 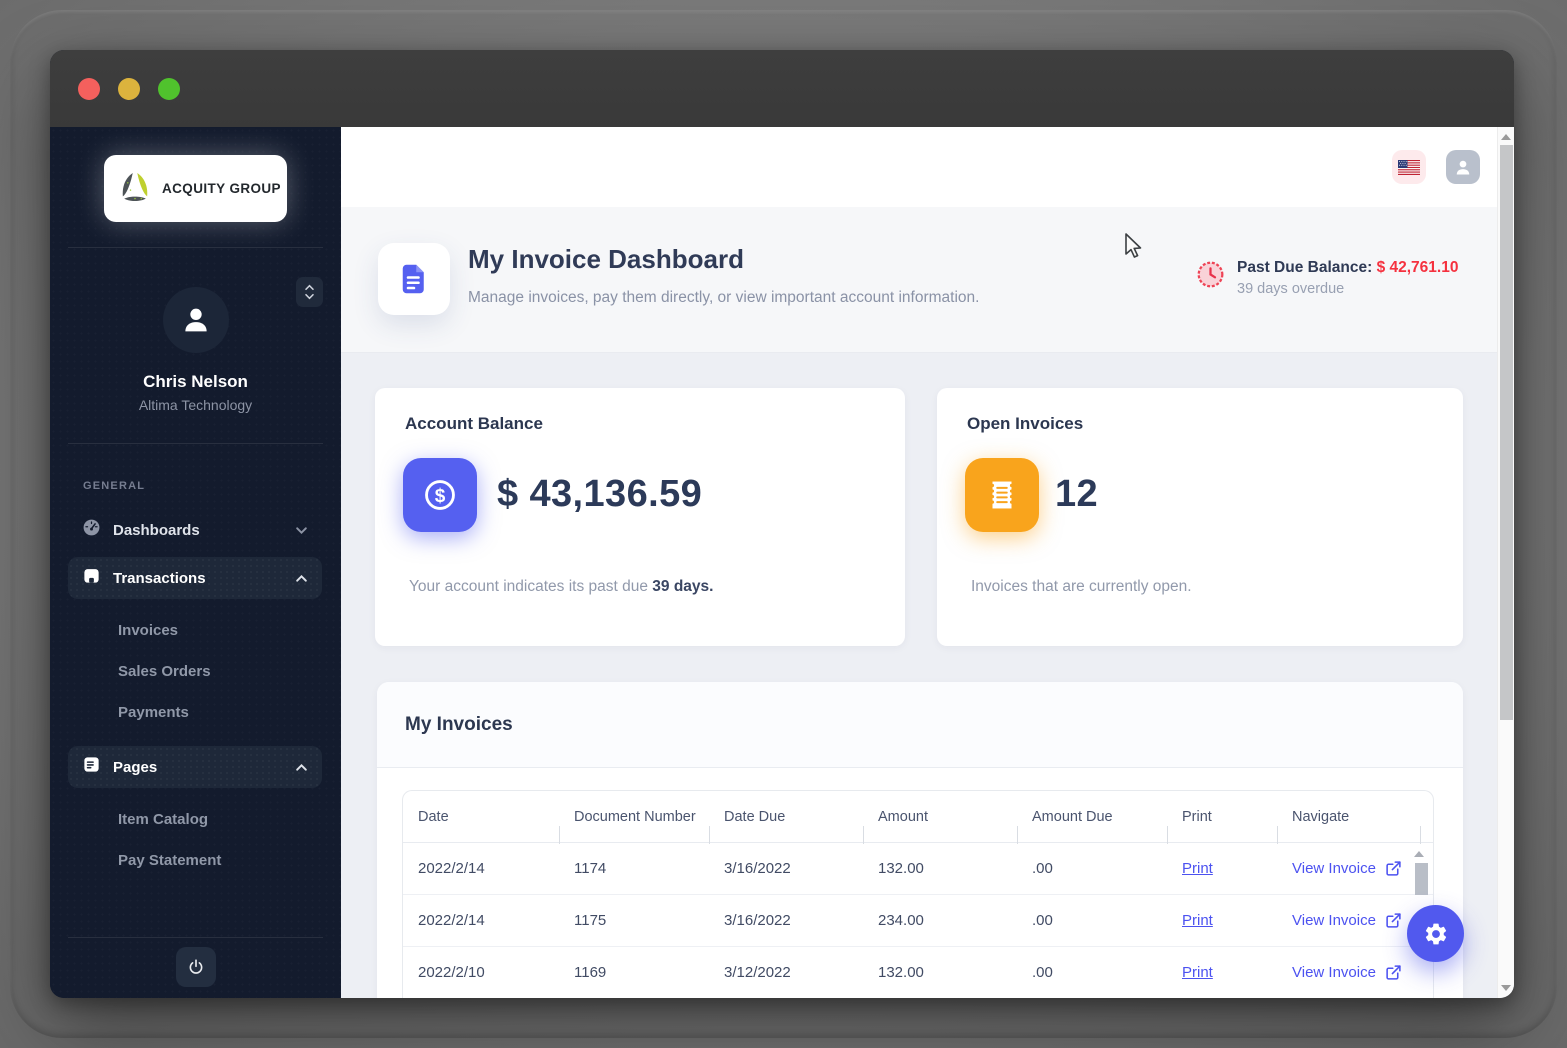 I want to click on chevron-down-icon, so click(x=309, y=296).